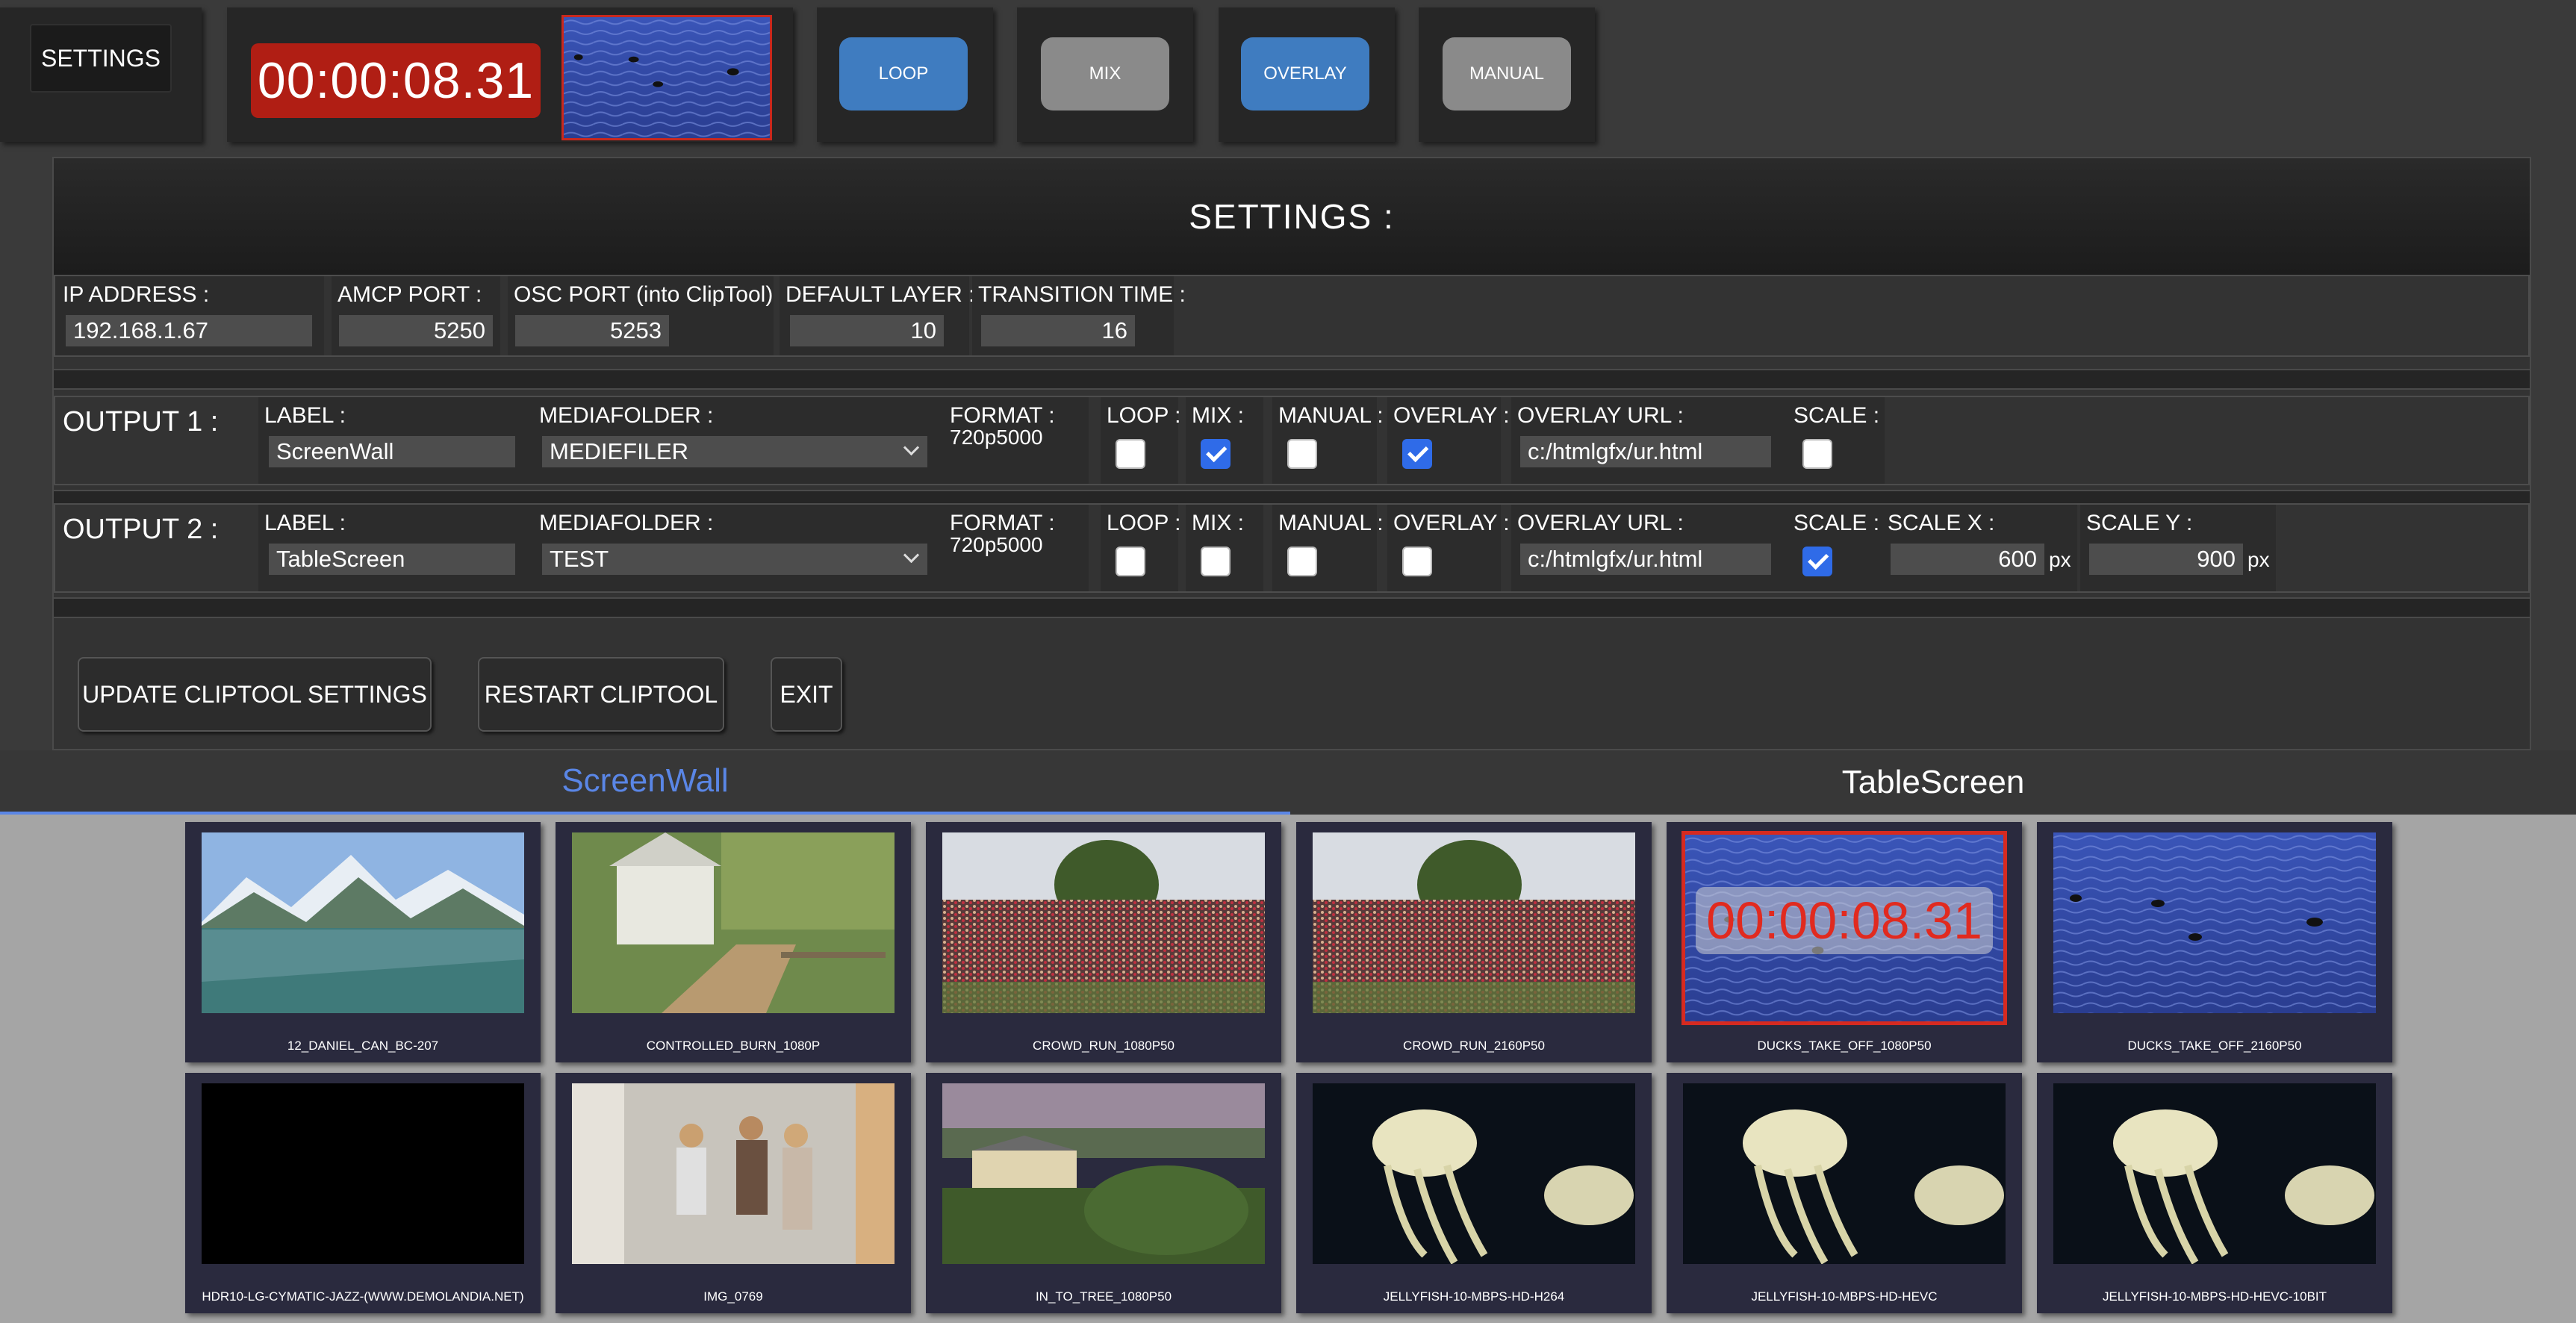 The width and height of the screenshot is (2576, 1323). What do you see at coordinates (996, 544) in the screenshot?
I see `output-2-format-value: 720p5000` at bounding box center [996, 544].